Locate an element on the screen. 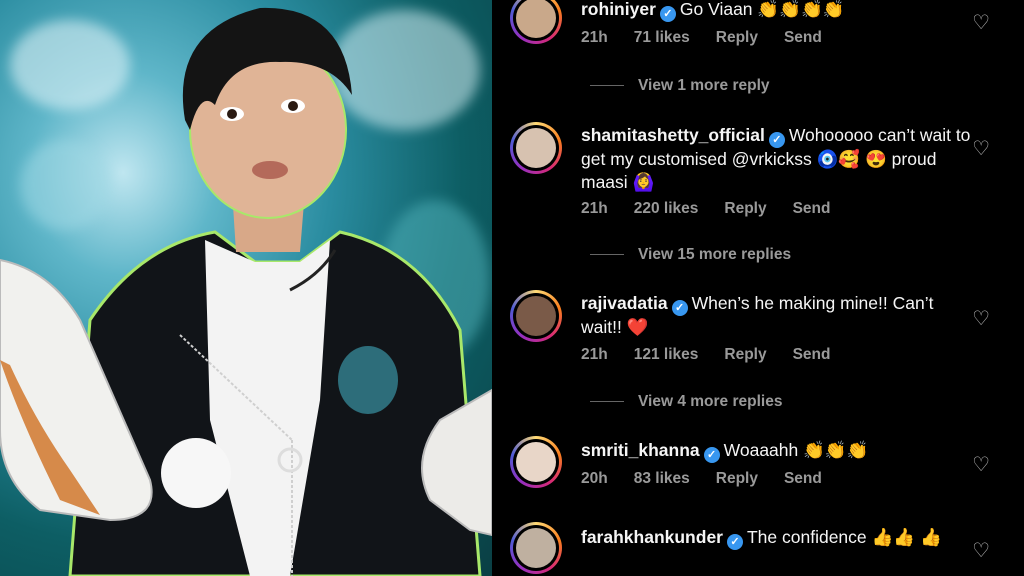 Image resolution: width=1024 pixels, height=576 pixels. username: farahkhankunder is located at coordinates (652, 537).